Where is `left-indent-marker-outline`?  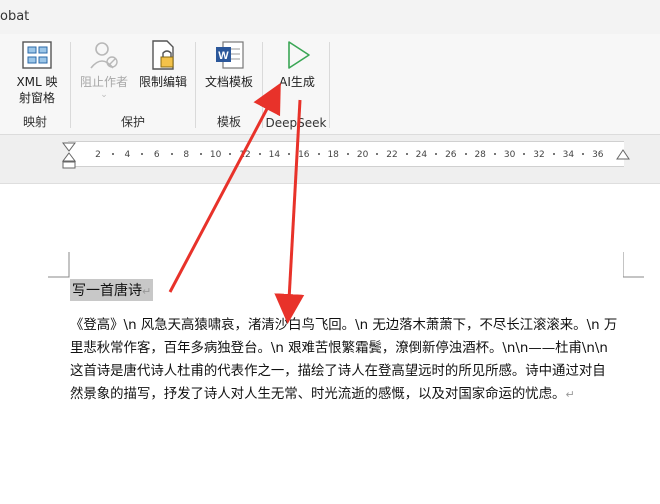
left-indent-marker-outline is located at coordinates (69, 155).